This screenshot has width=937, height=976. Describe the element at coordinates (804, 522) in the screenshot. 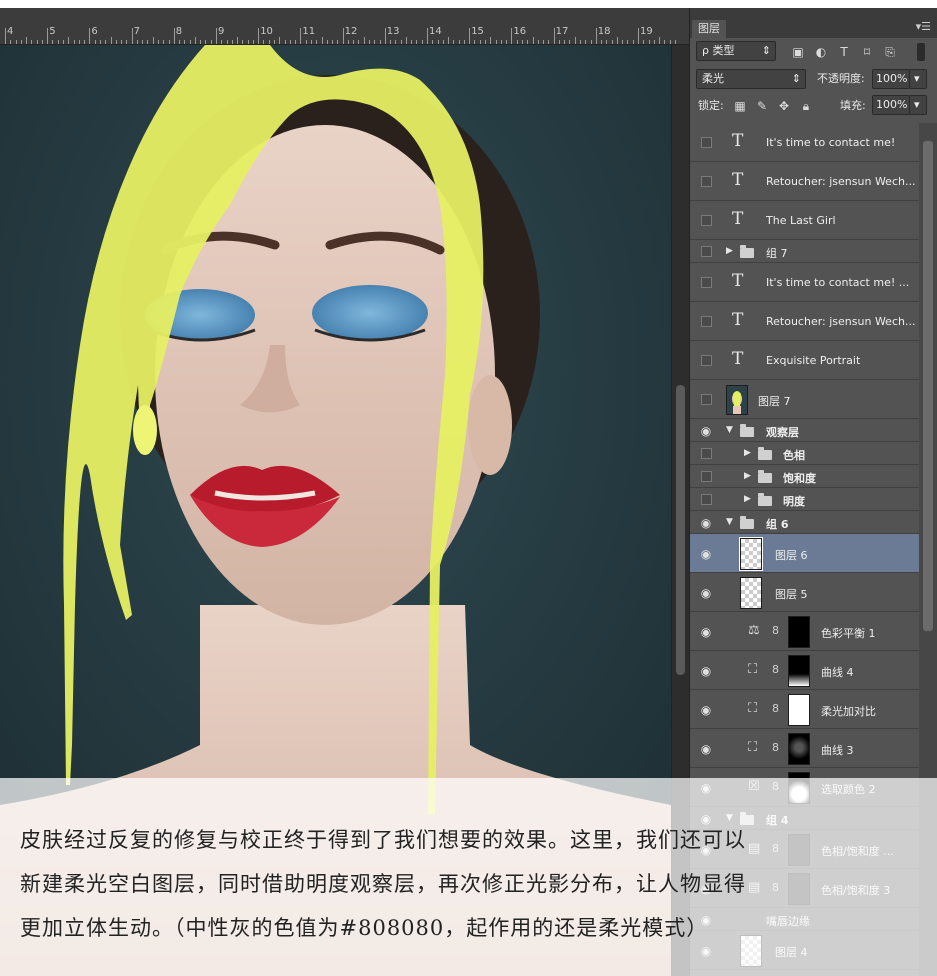

I see `layer-row: ◉ ▼ 组 6` at that location.